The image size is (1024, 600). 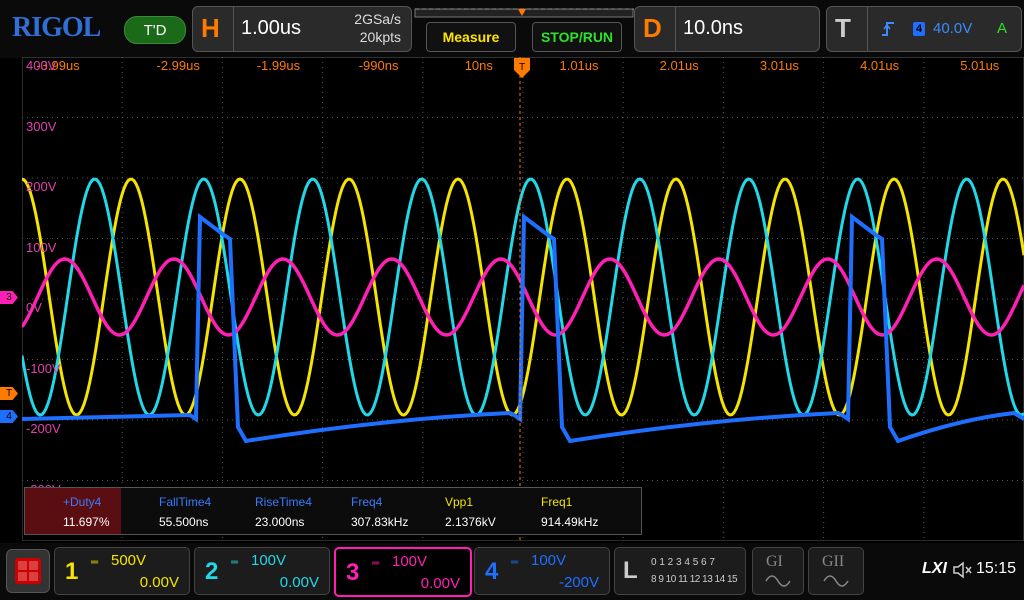 What do you see at coordinates (579, 65) in the screenshot?
I see `time-tick-label: 1.01us` at bounding box center [579, 65].